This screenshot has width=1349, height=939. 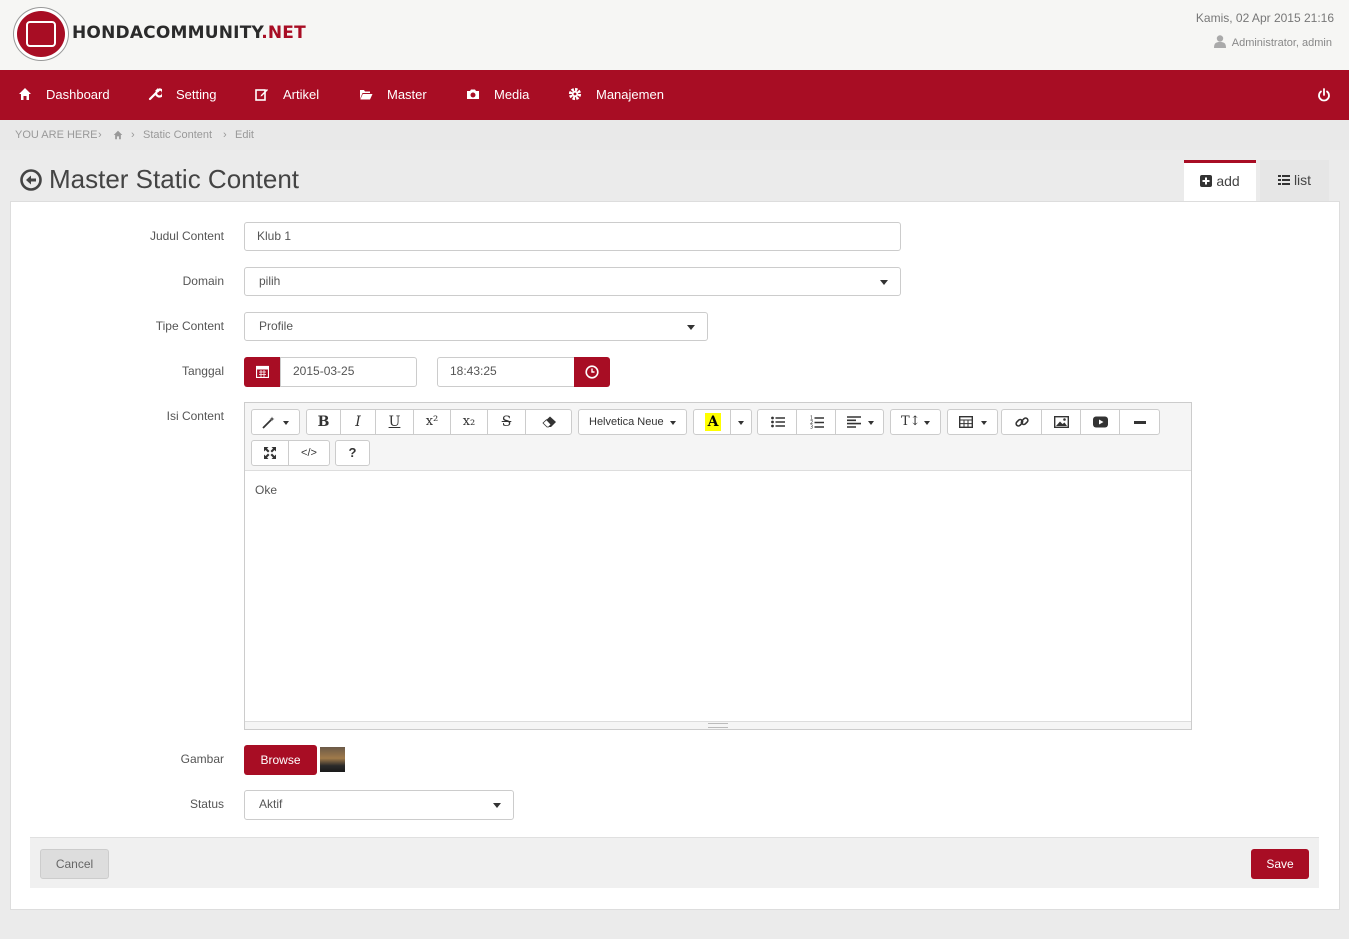 What do you see at coordinates (393, 95) in the screenshot?
I see `nav-item-master: Master` at bounding box center [393, 95].